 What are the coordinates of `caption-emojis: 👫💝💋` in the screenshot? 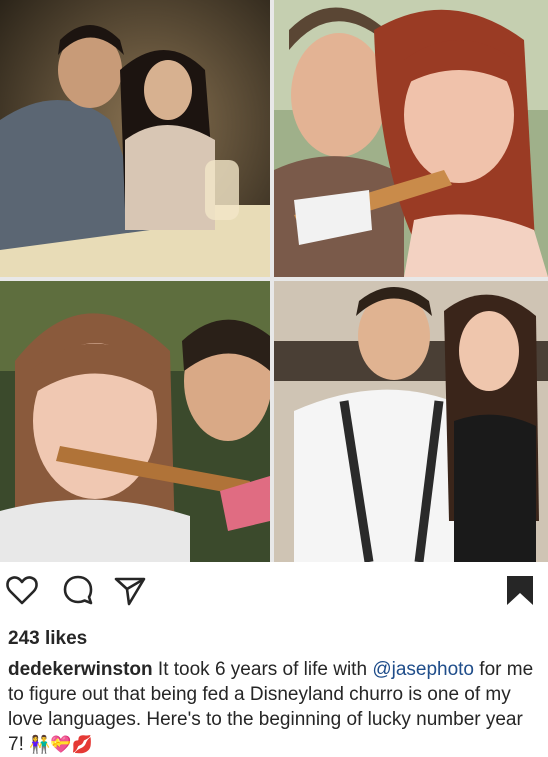 It's located at (61, 744).